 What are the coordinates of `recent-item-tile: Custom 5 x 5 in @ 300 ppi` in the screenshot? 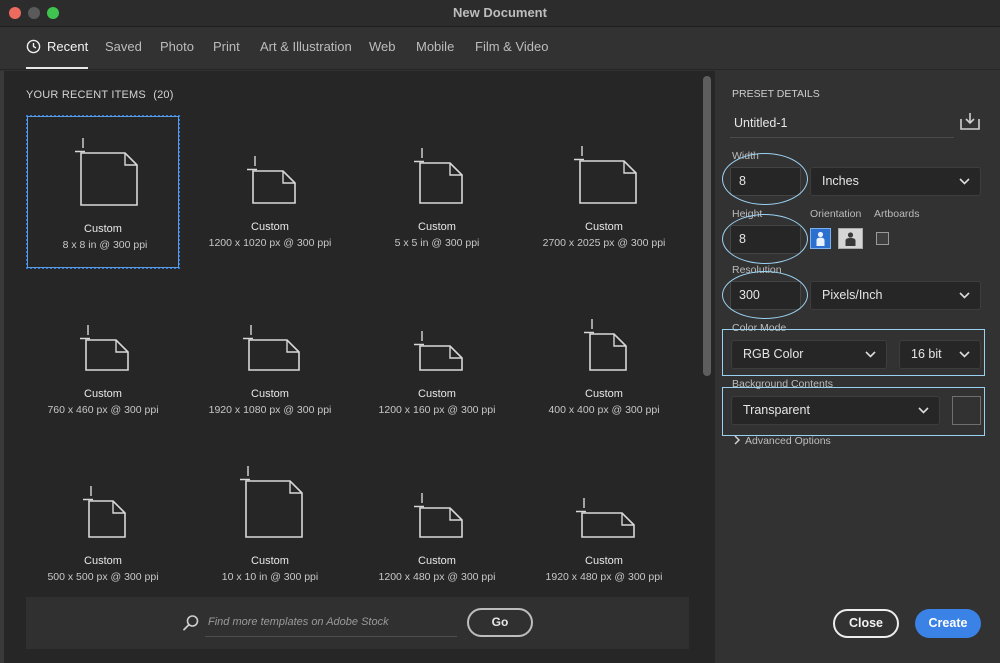 It's located at (437, 192).